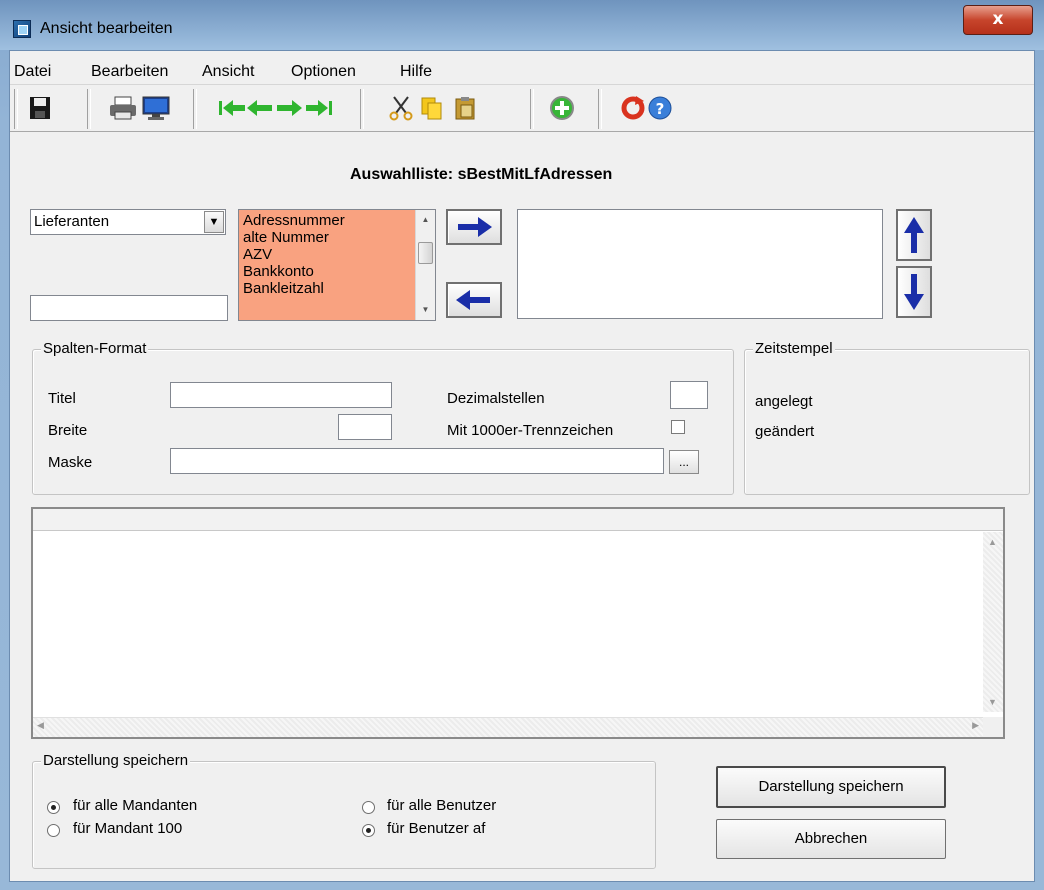 The height and width of the screenshot is (890, 1044). I want to click on radio-all-clients, so click(53, 807).